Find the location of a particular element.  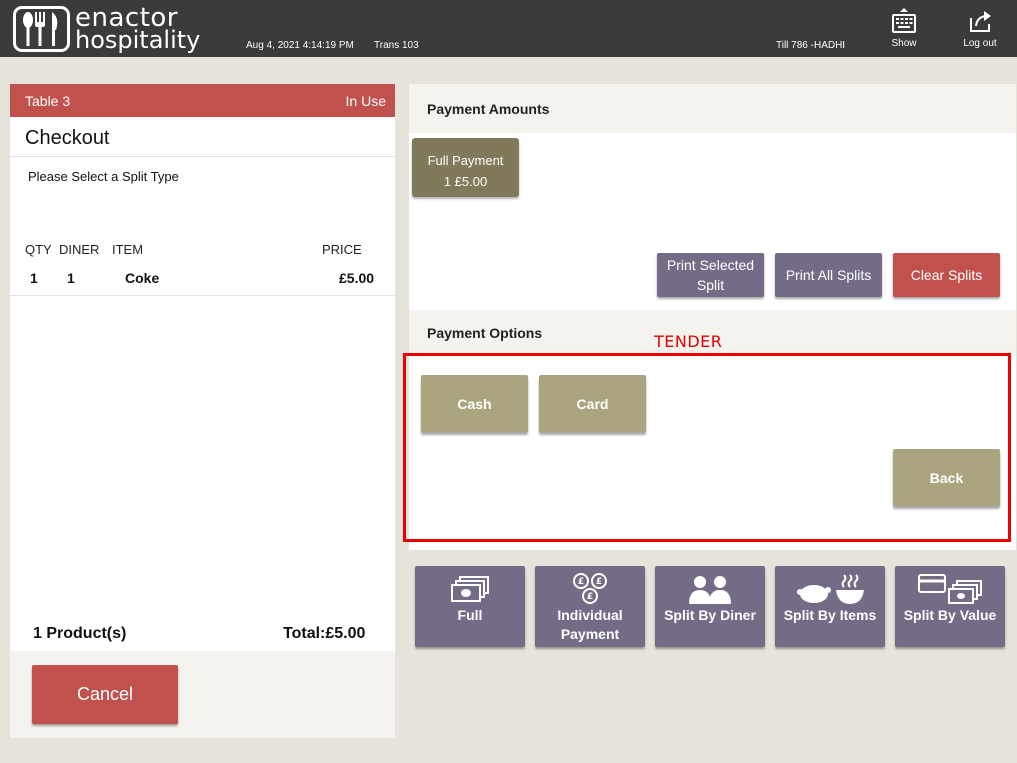

cancel-button: Cancel is located at coordinates (105, 694).